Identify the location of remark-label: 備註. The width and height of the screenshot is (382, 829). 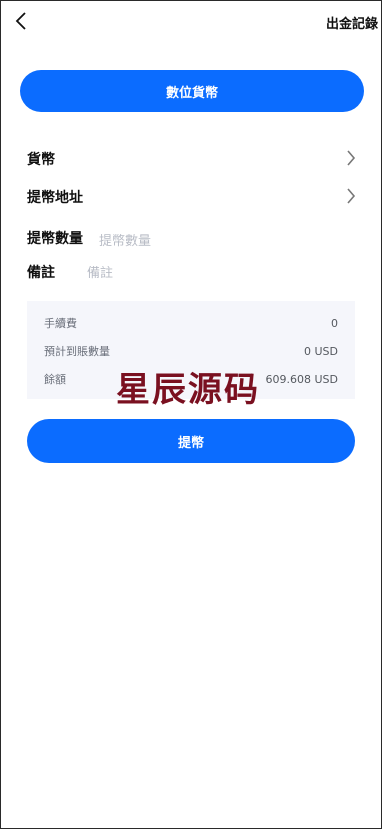
(41, 273).